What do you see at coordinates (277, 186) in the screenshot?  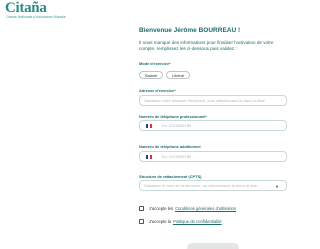 I see `chevron-down-icon: ▼` at bounding box center [277, 186].